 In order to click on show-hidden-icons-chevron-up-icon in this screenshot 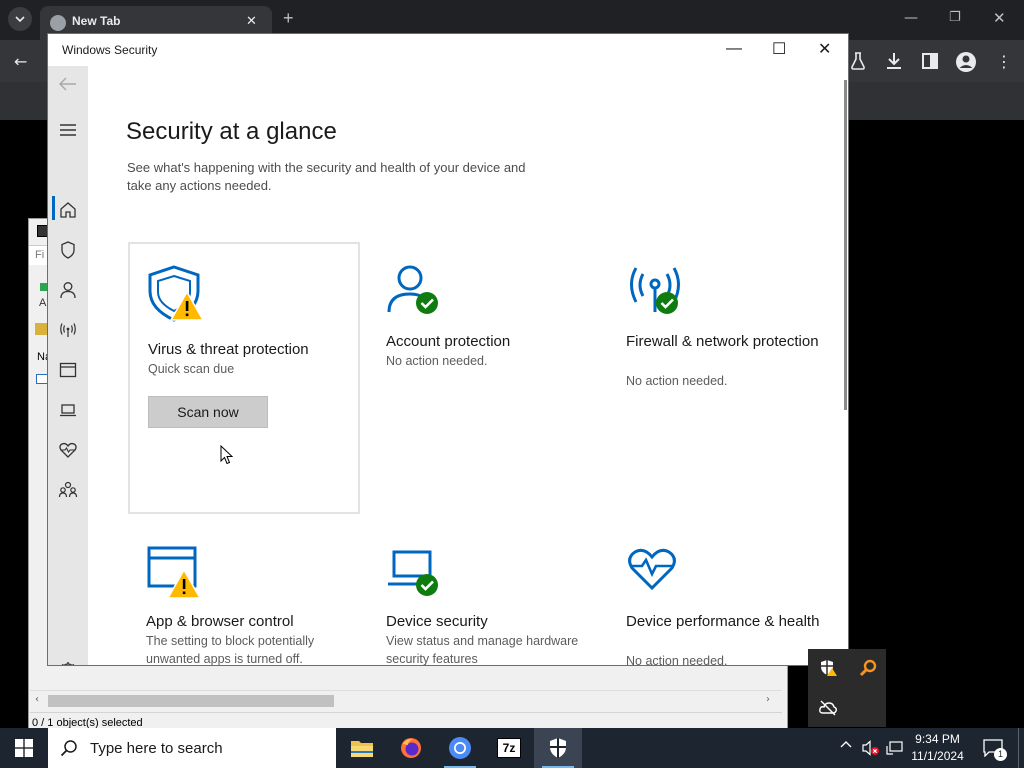, I will do `click(846, 744)`.